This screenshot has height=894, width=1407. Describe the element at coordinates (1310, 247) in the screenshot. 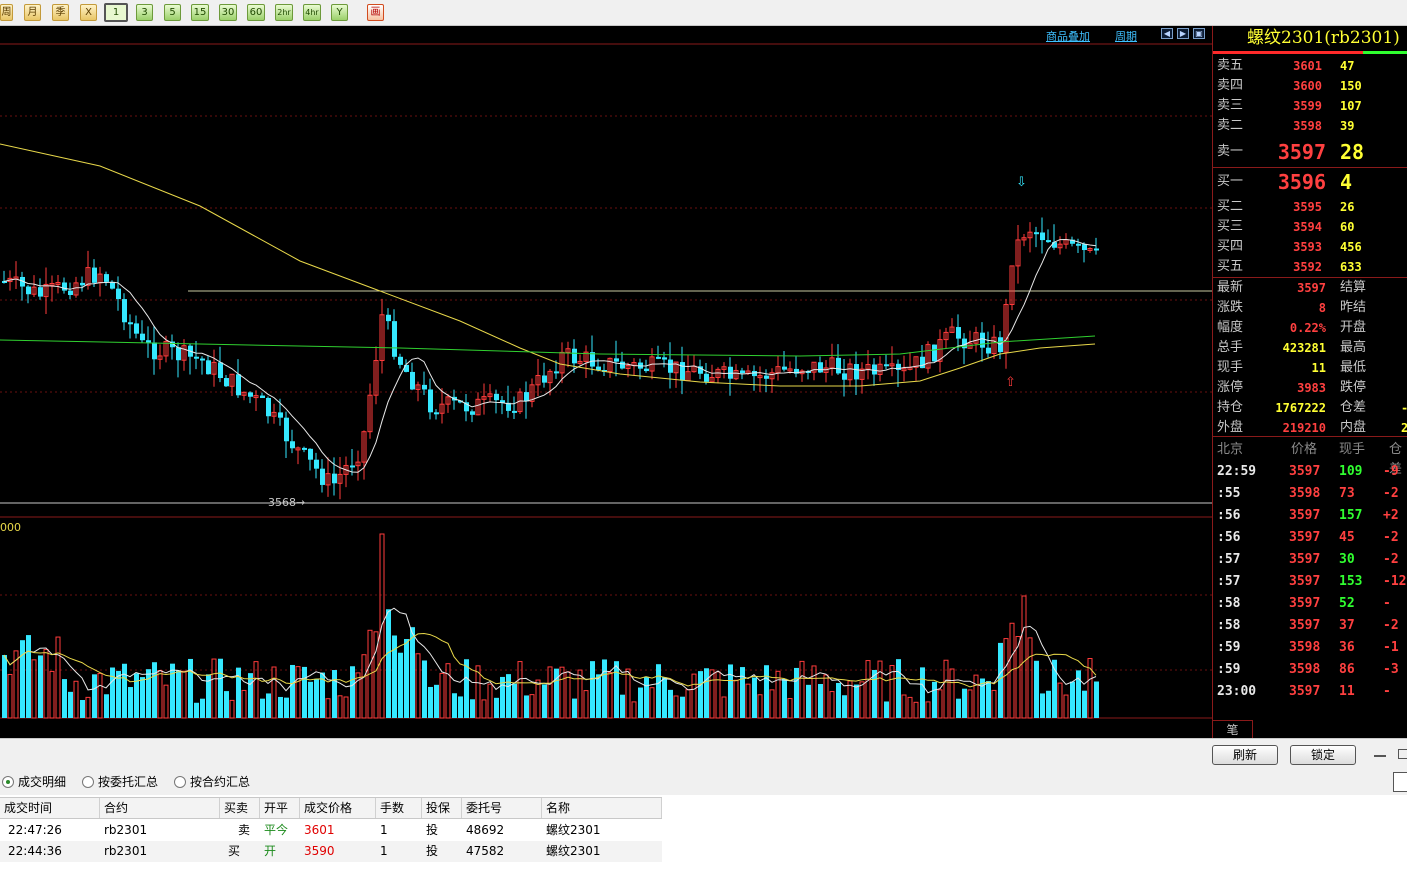

I see `bid-level-4: 买四 3593 456` at that location.